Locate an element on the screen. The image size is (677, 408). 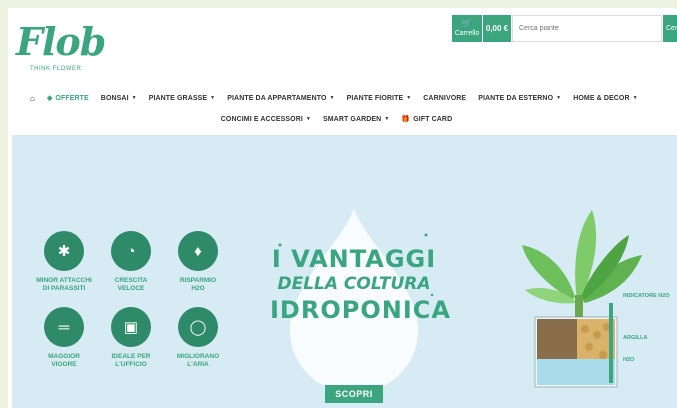
headline-line-1: I VANTAGGI is located at coordinates (354, 259).